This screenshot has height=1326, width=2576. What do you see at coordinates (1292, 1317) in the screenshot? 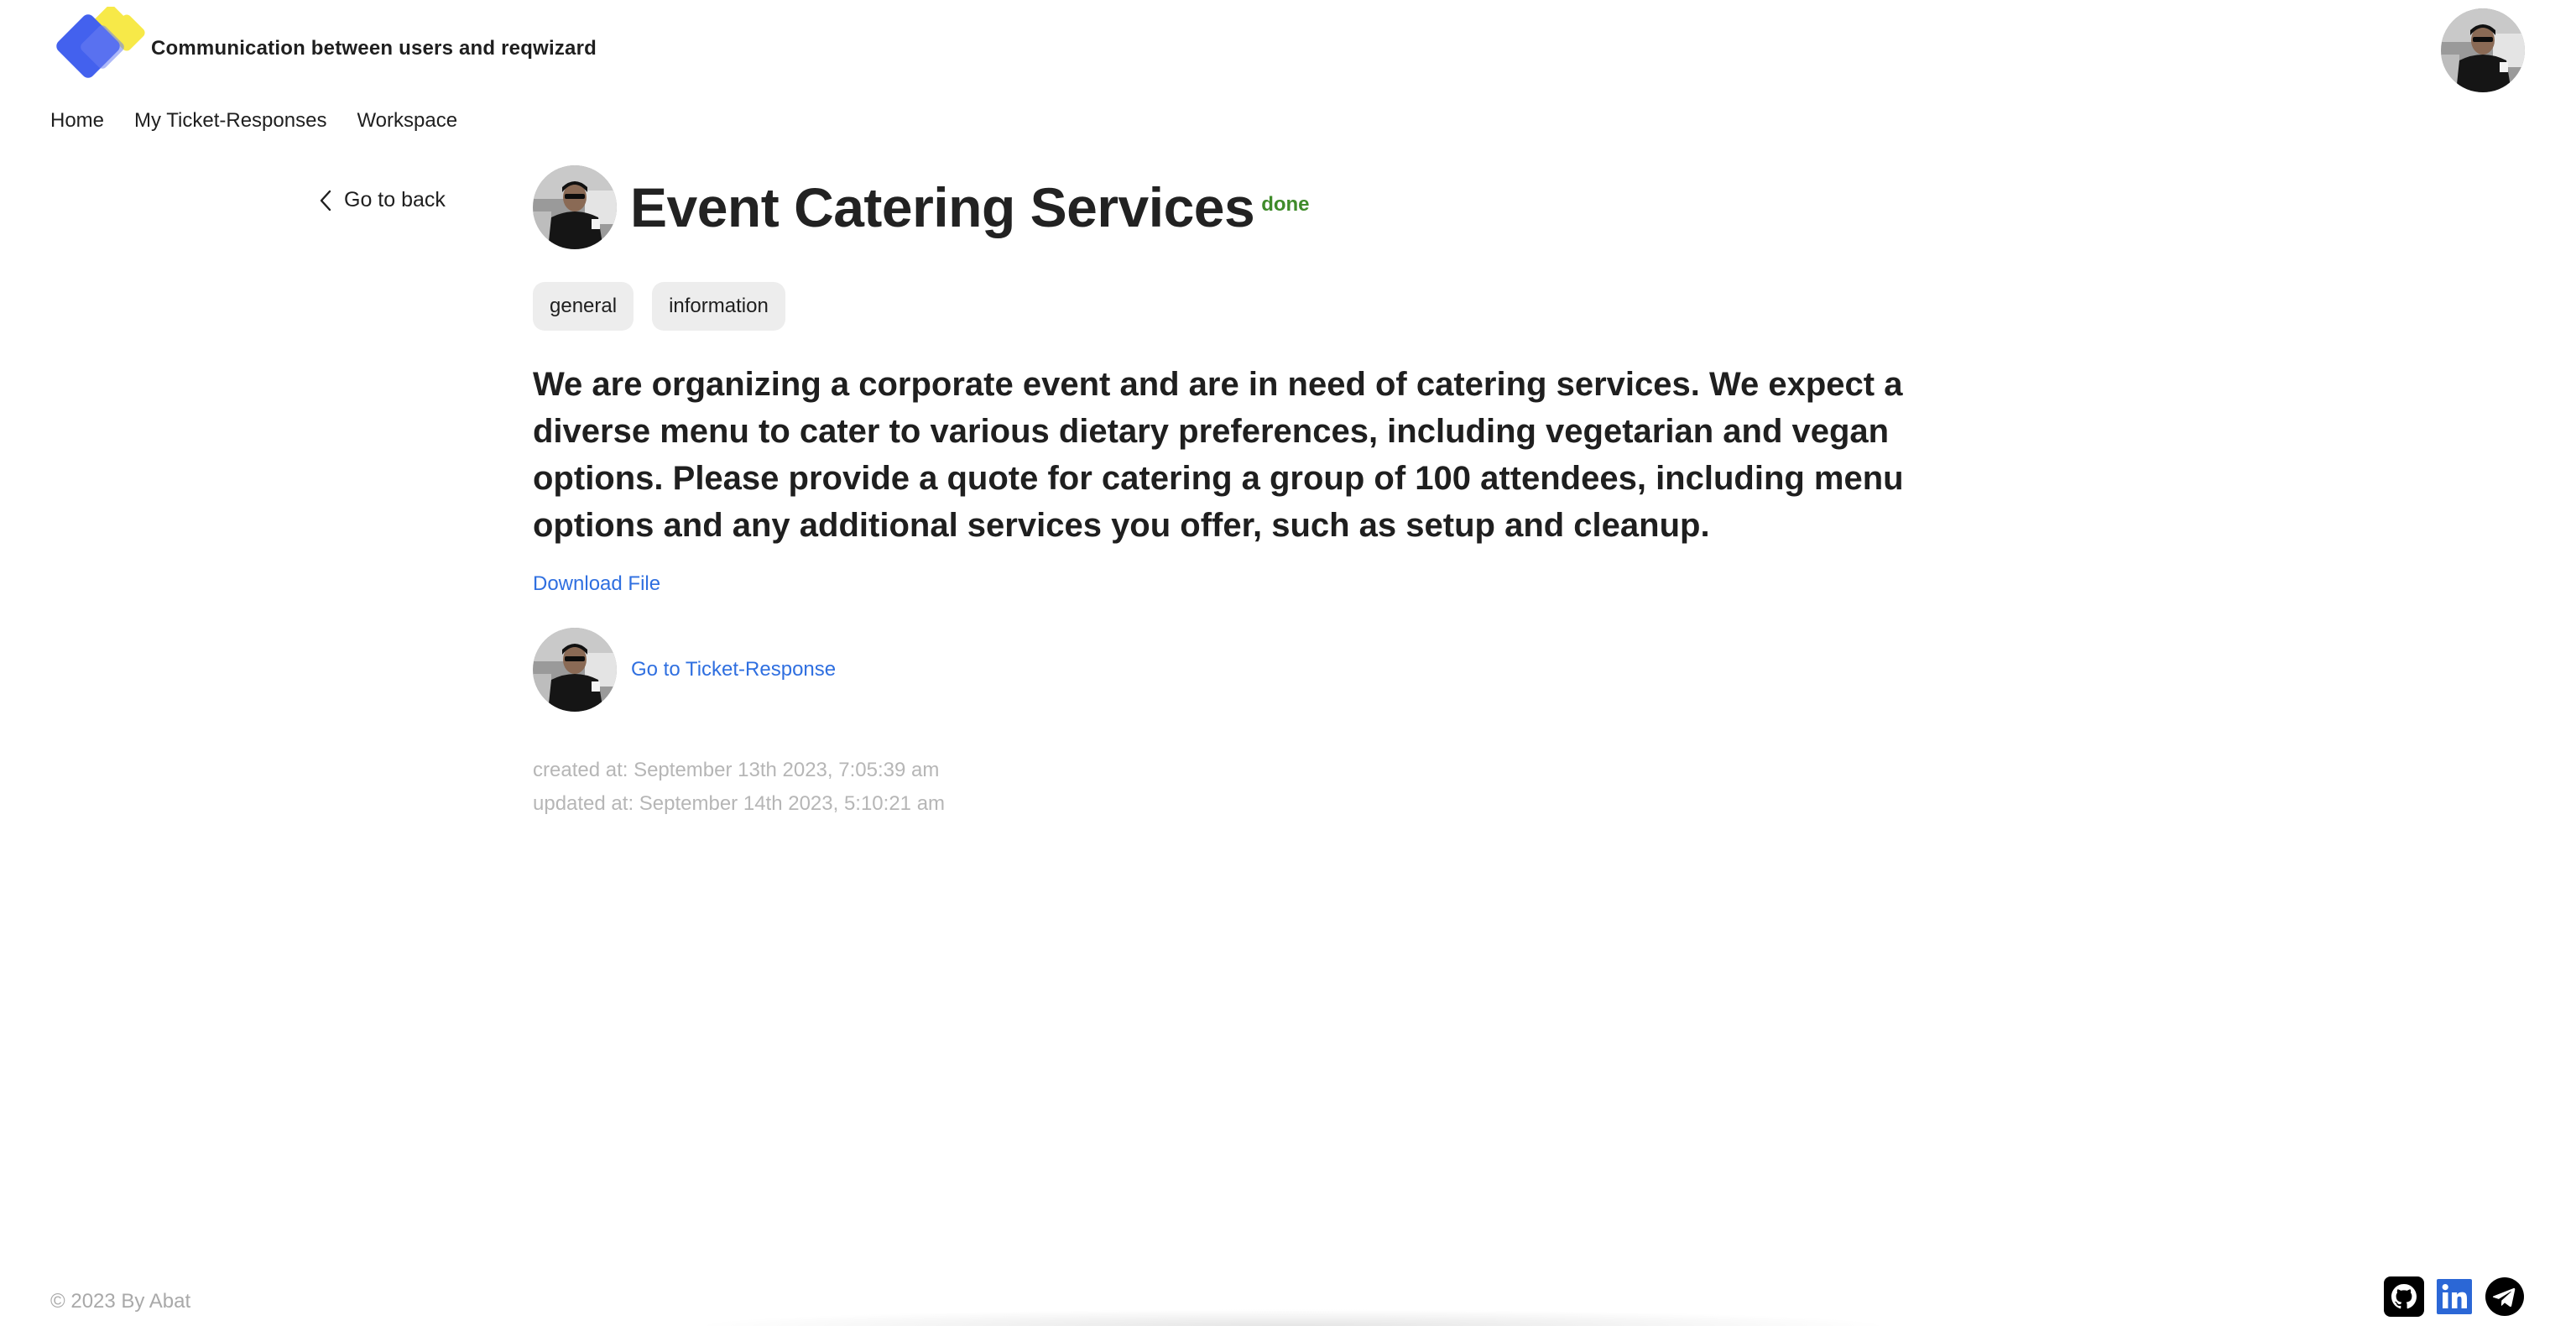
I see `footer-shadow` at bounding box center [1292, 1317].